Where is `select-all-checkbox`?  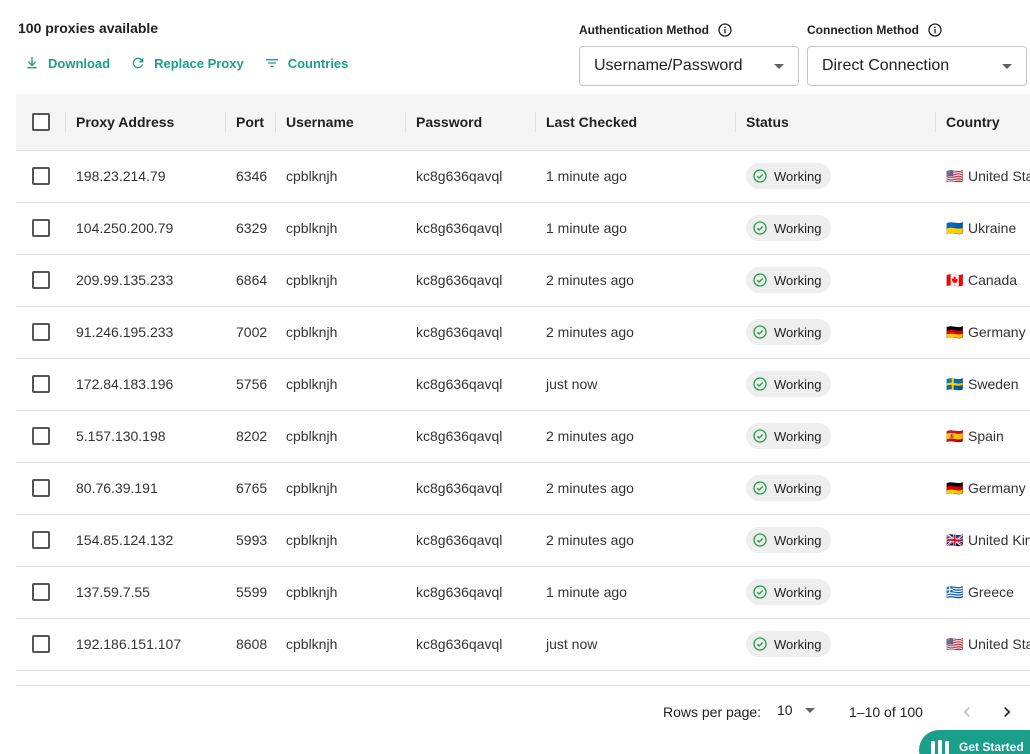 select-all-checkbox is located at coordinates (41, 121).